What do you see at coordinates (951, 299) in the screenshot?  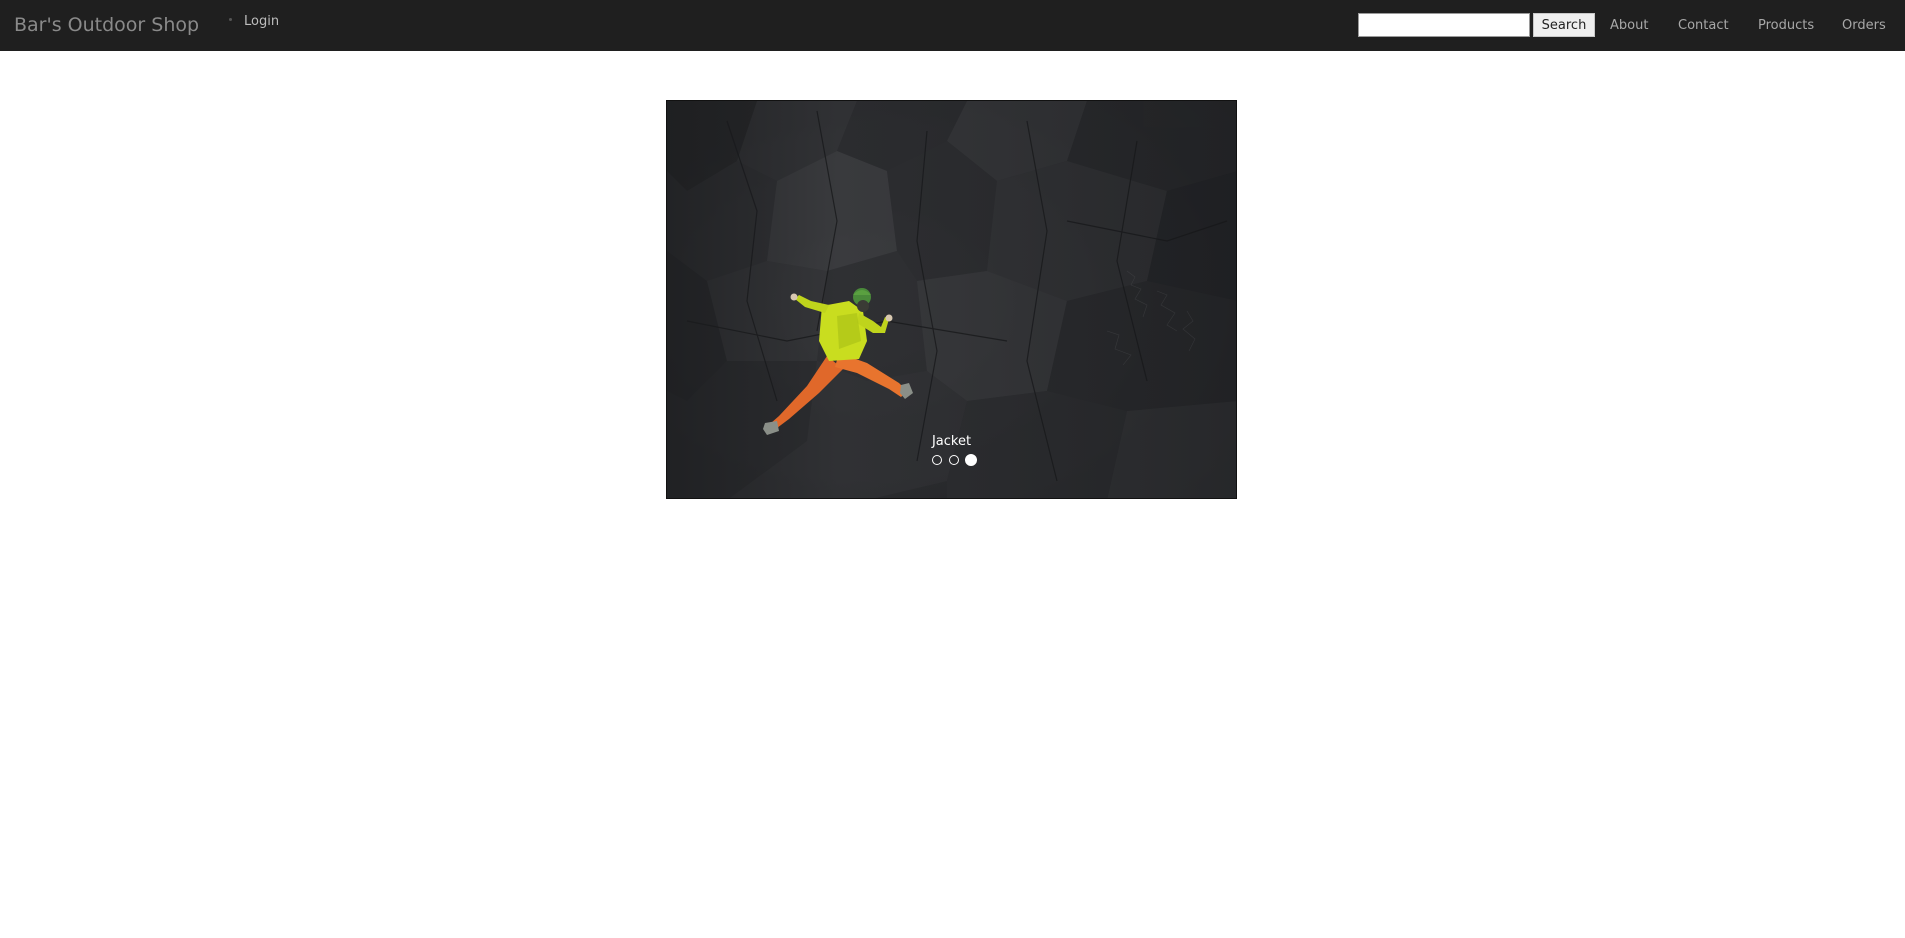 I see `product-carousel: Jacket` at bounding box center [951, 299].